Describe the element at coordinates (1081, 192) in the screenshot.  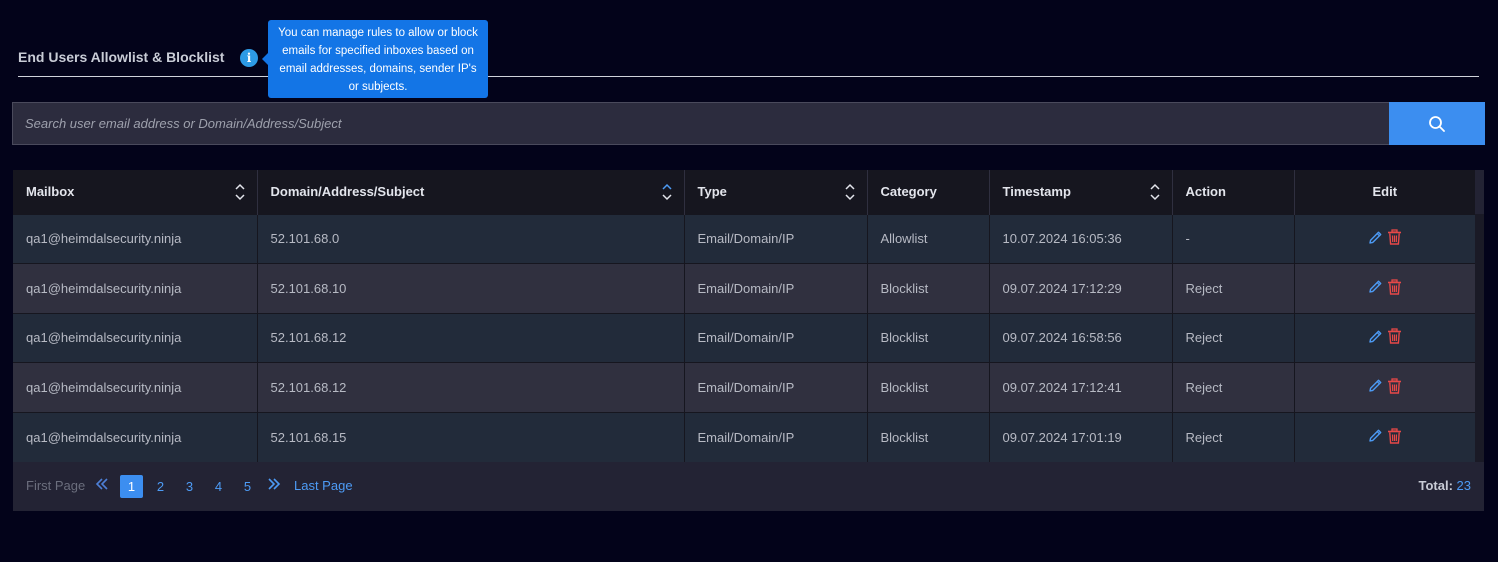
I see `column-header: Timestamp` at that location.